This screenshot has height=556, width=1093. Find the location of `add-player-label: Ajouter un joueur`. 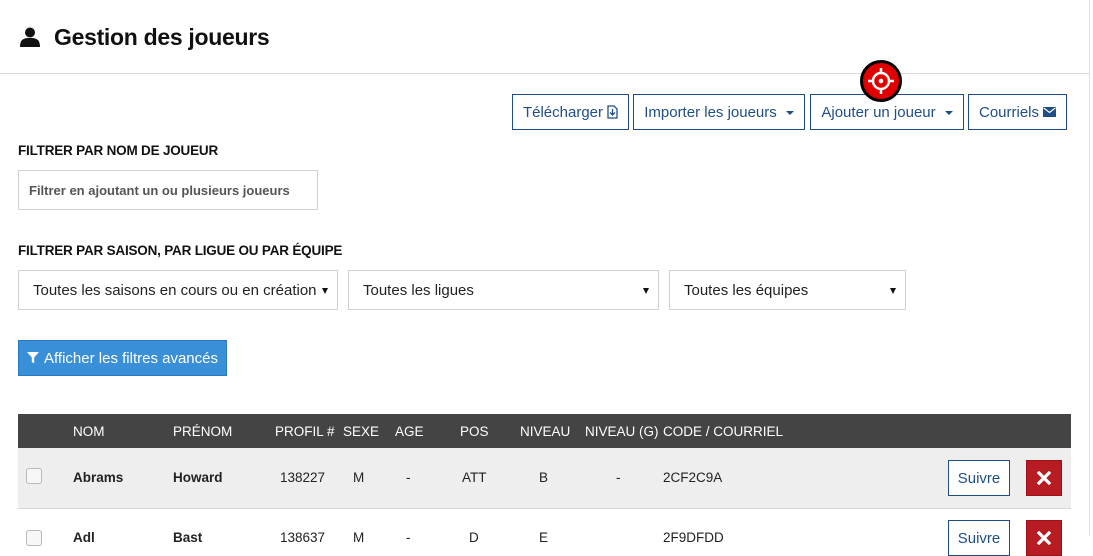

add-player-label: Ajouter un joueur is located at coordinates (878, 112).